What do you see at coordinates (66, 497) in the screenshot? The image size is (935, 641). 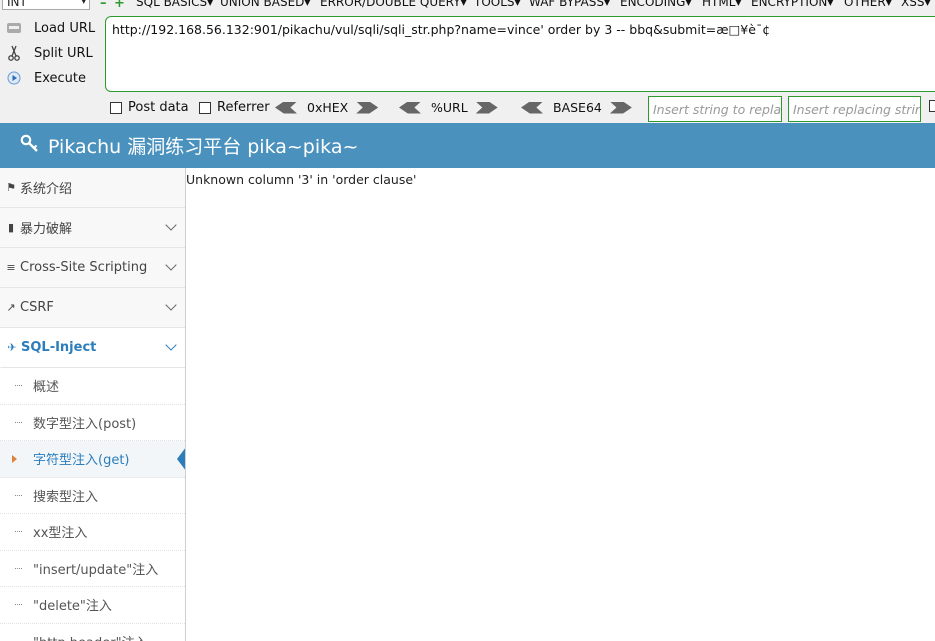 I see `sub-item-label: 搜索型注入` at bounding box center [66, 497].